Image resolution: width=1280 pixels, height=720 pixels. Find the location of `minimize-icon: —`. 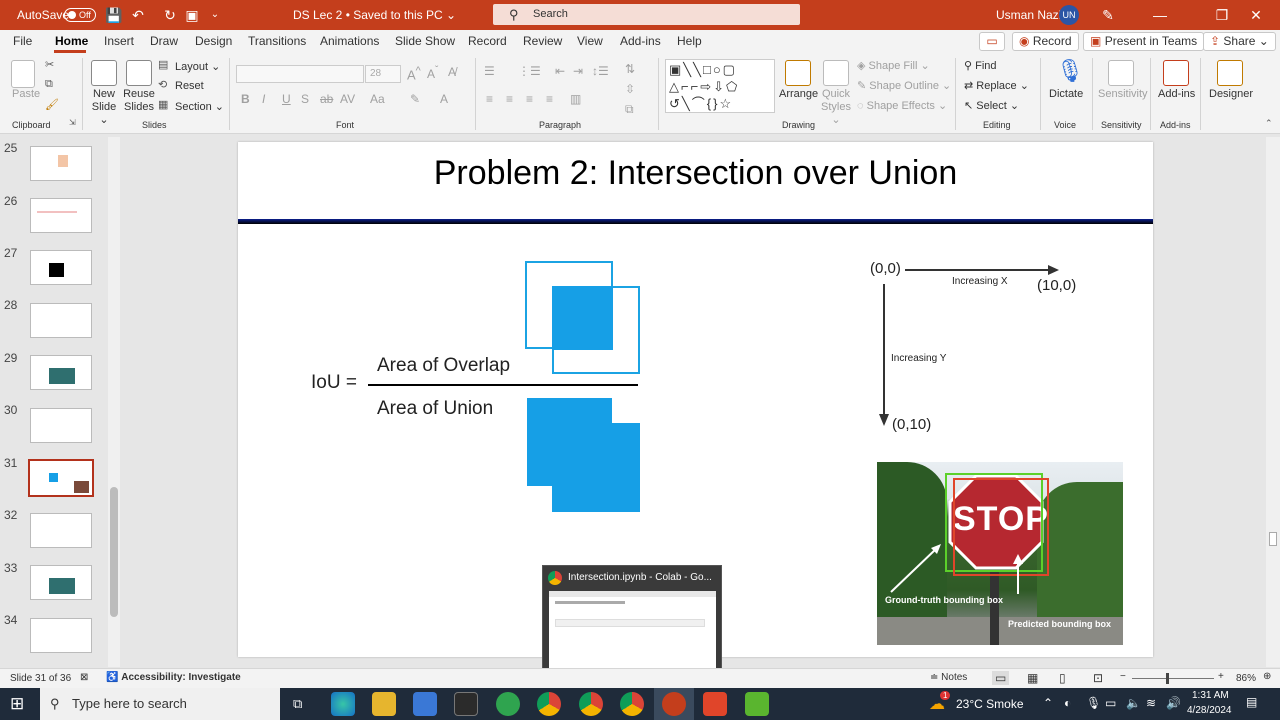

minimize-icon: — is located at coordinates (1160, 15).